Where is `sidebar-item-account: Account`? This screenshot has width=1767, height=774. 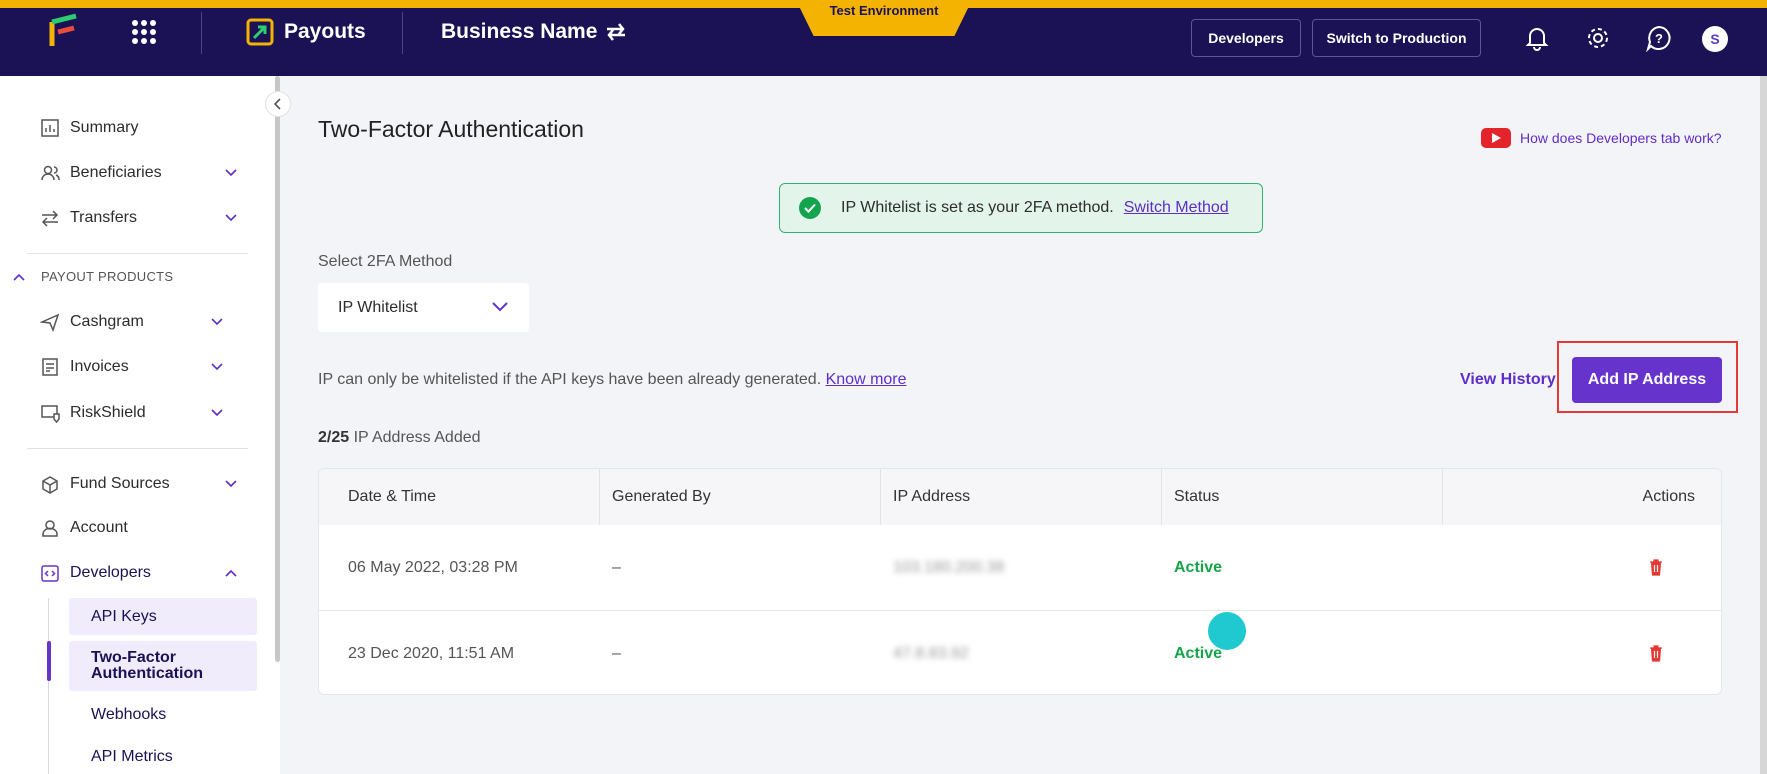 sidebar-item-account: Account is located at coordinates (84, 528).